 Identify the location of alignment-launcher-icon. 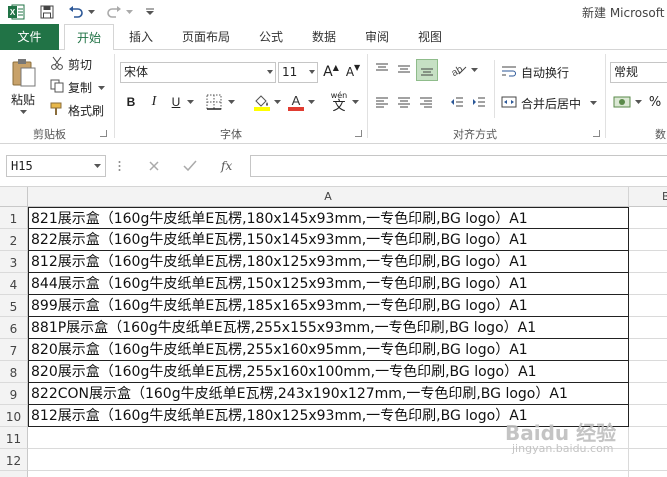
(596, 133).